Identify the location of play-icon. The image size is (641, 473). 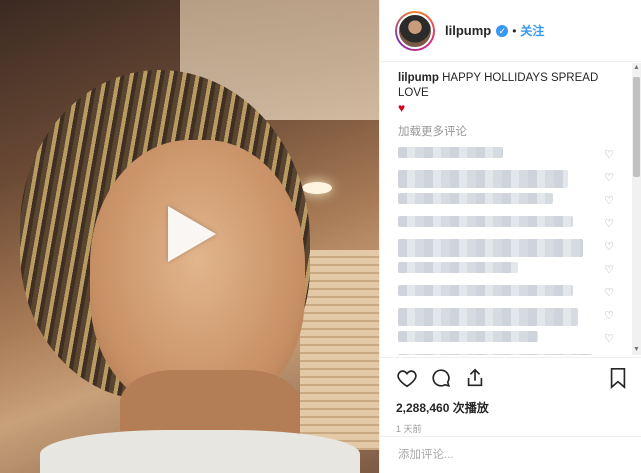
(192, 234).